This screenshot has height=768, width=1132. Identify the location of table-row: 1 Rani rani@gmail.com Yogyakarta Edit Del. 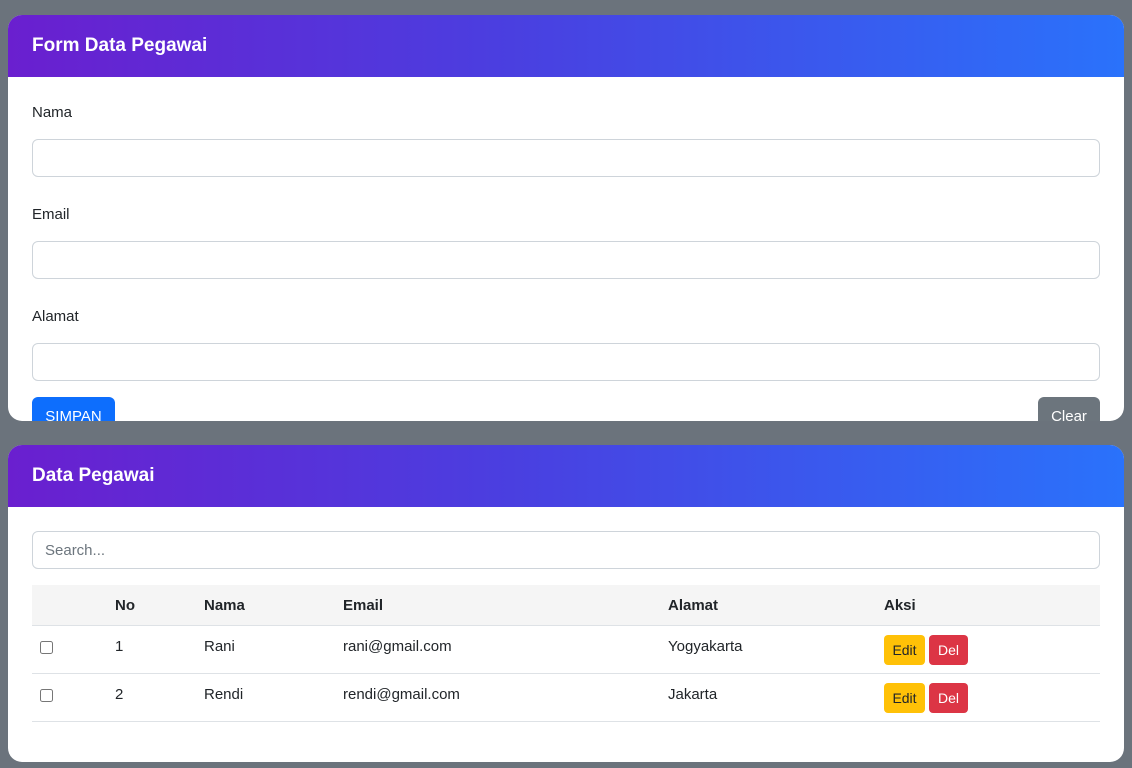
(566, 649).